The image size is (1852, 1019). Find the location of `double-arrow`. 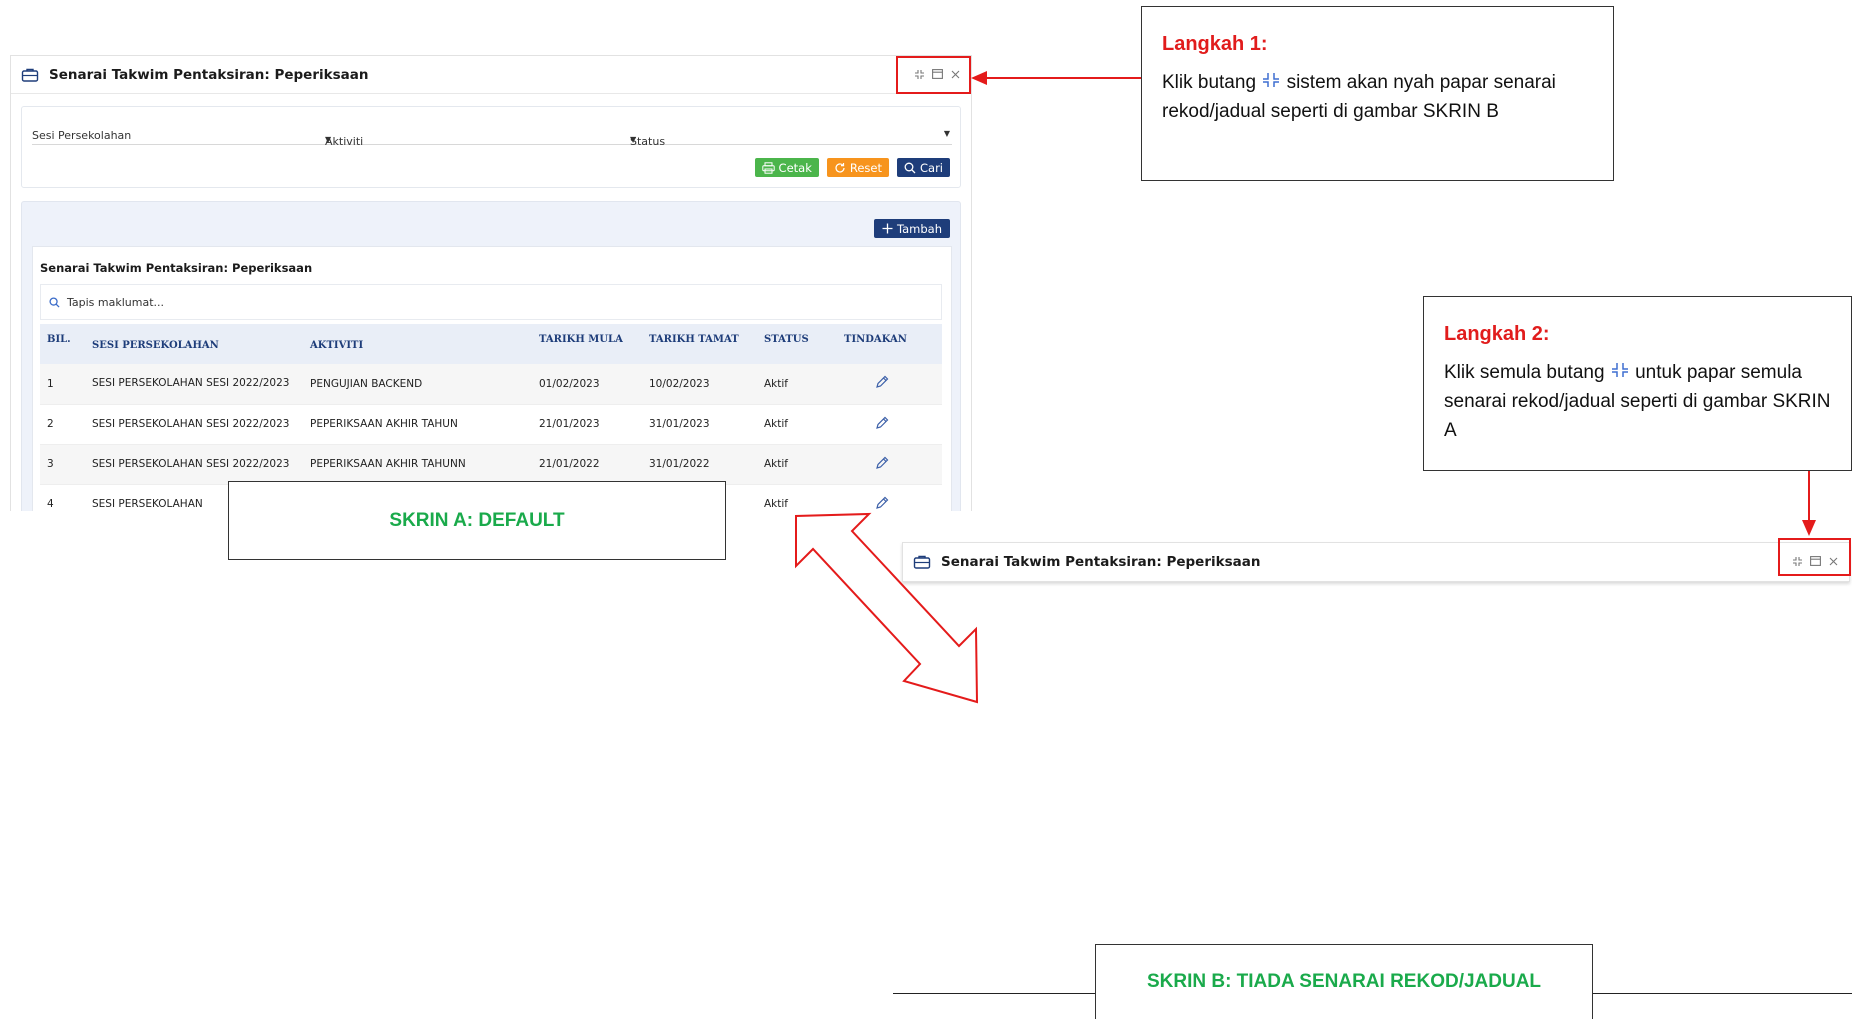

double-arrow is located at coordinates (887, 608).